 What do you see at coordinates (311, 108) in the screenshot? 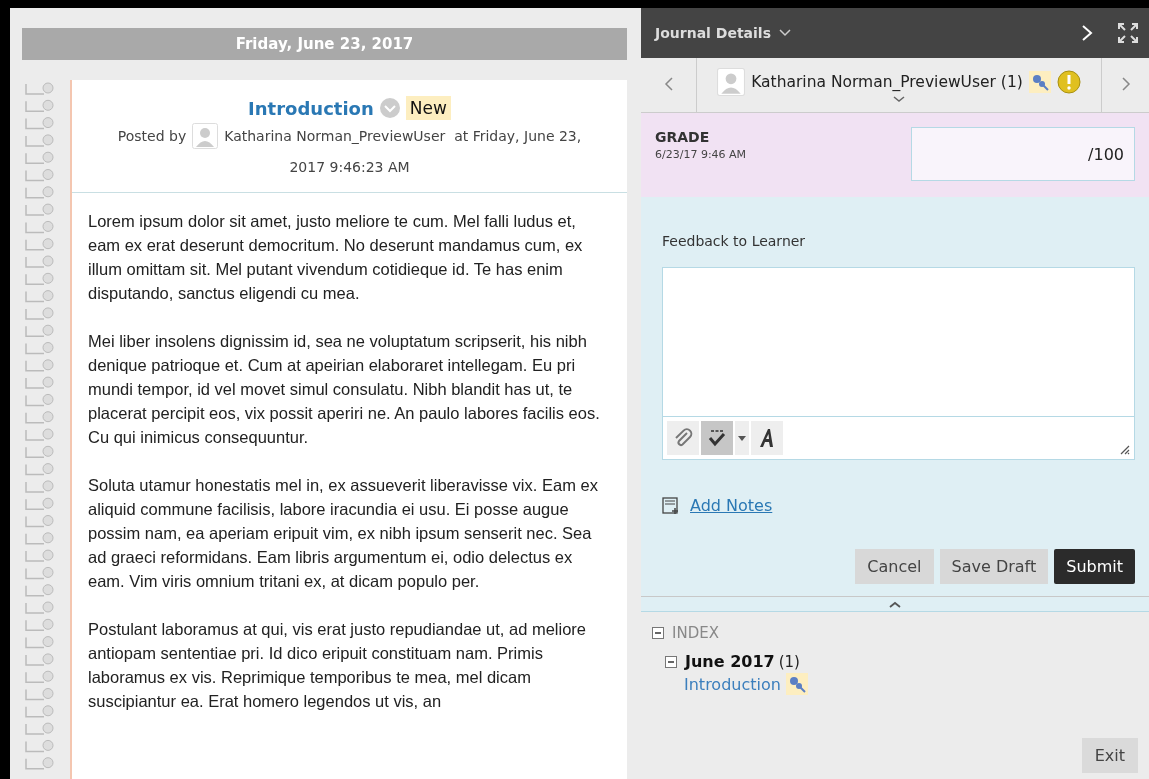
I see `entry-title-link: Introduction` at bounding box center [311, 108].